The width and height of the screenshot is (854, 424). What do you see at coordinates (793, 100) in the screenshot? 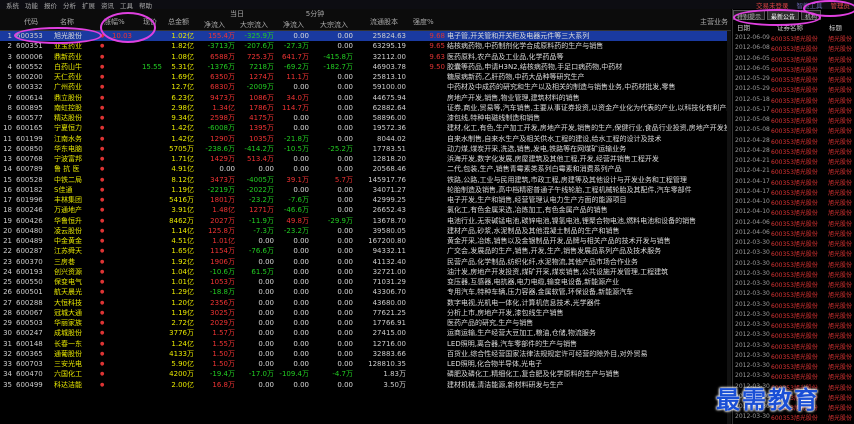
I see `announcement-item: 2012-05-18 600353旭光股份 旭光股份` at bounding box center [793, 100].